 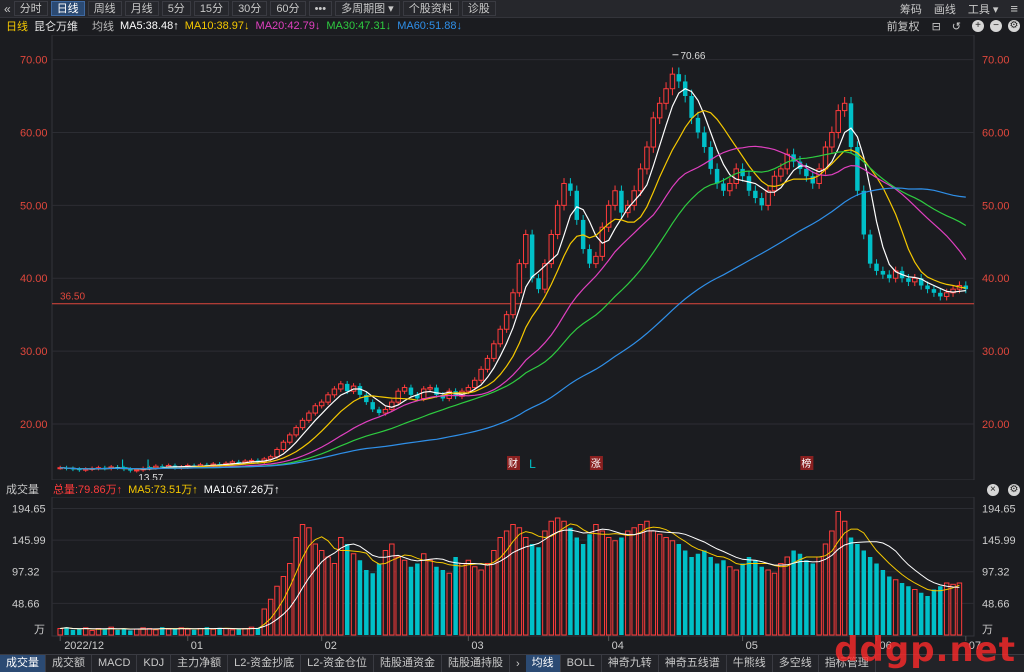 What do you see at coordinates (26, 604) in the screenshot?
I see `volume-tick-left: 48.66` at bounding box center [26, 604].